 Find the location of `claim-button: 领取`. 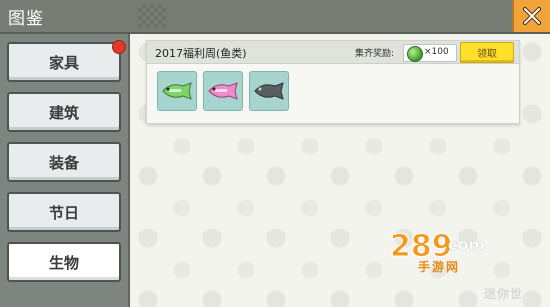

claim-button: 领取 is located at coordinates (487, 52).